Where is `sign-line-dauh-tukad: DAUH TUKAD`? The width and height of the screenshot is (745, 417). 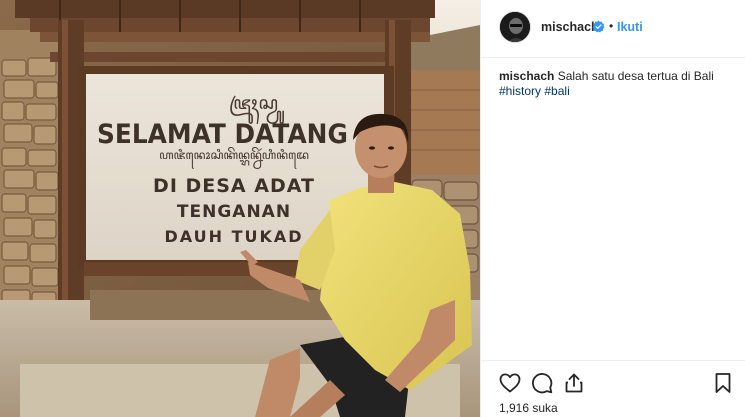
sign-line-dauh-tukad: DAUH TUKAD is located at coordinates (234, 236).